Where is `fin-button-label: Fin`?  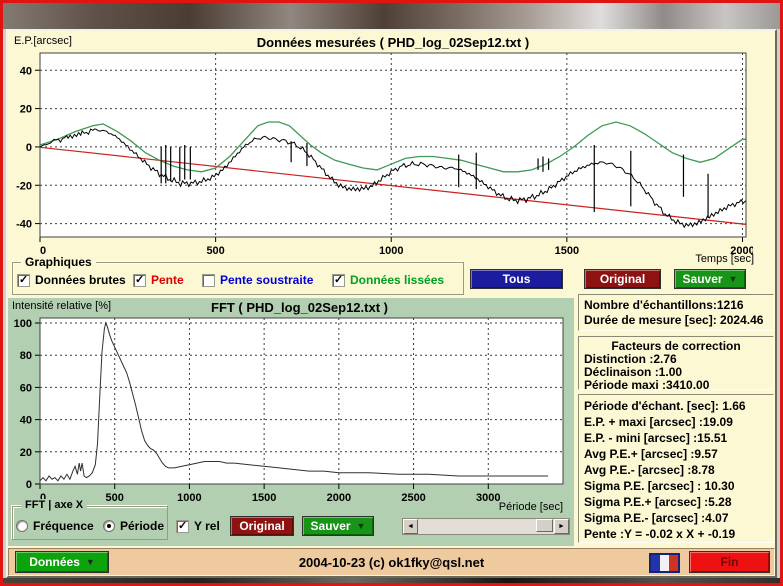 fin-button-label: Fin is located at coordinates (729, 562).